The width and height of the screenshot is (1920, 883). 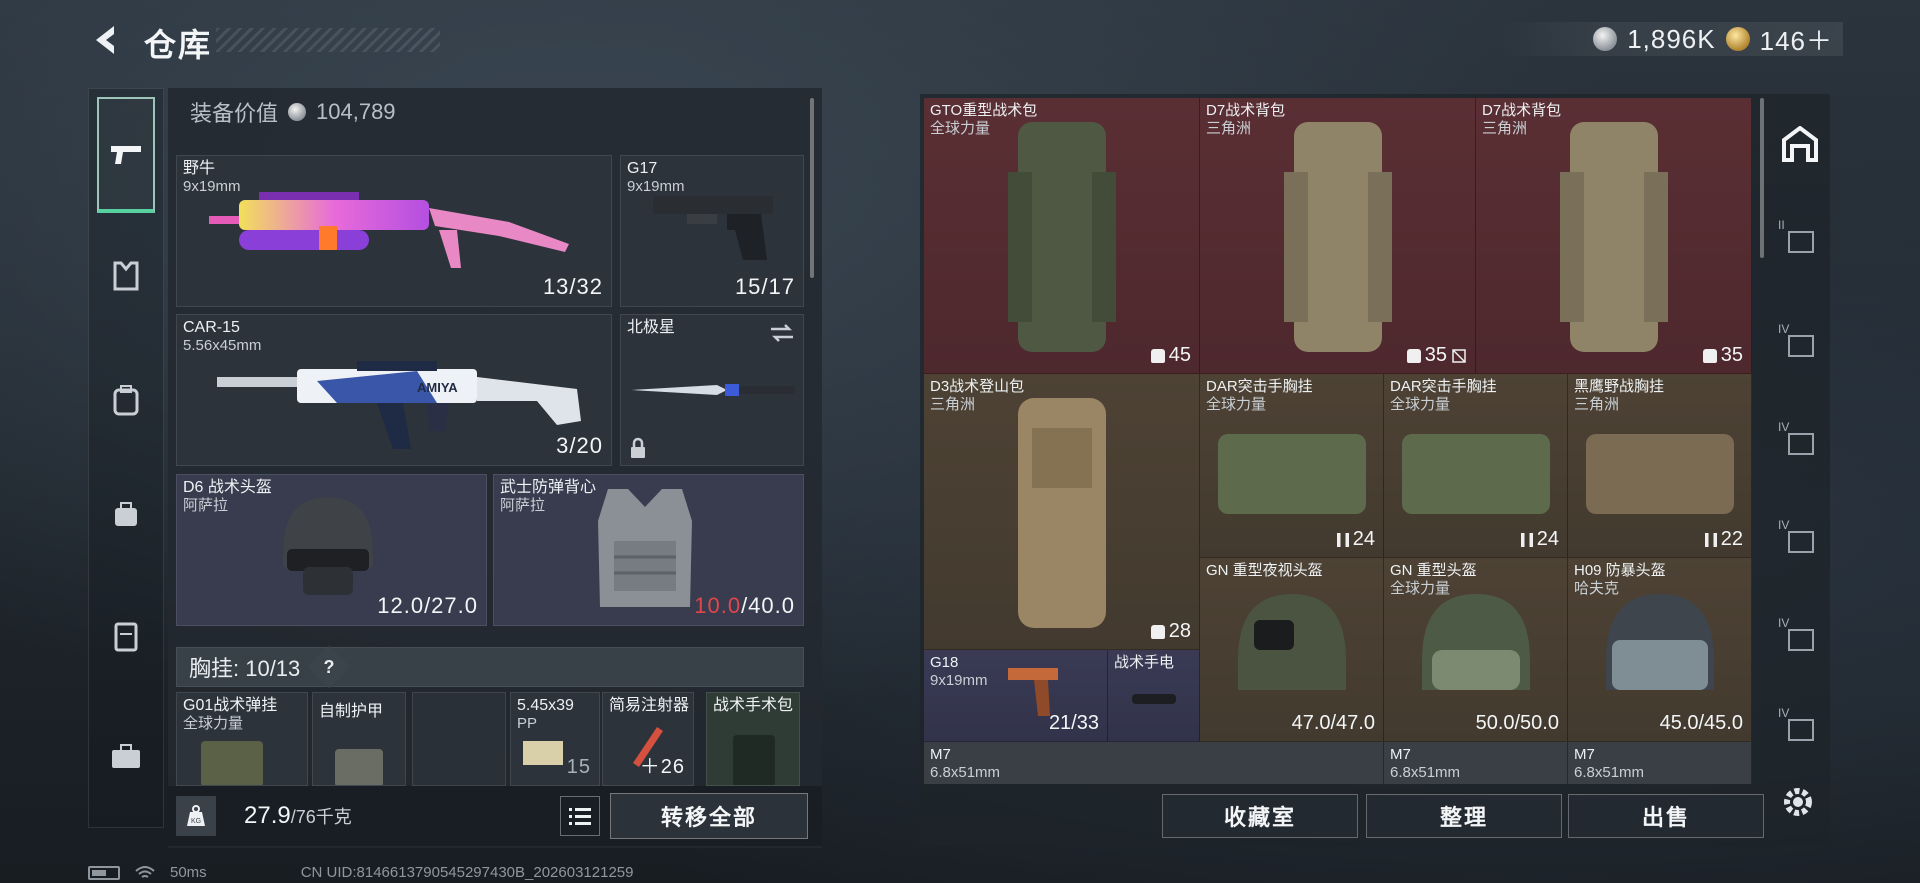 I want to click on pistol-slot: G17 9x19mm 15/17, so click(x=712, y=231).